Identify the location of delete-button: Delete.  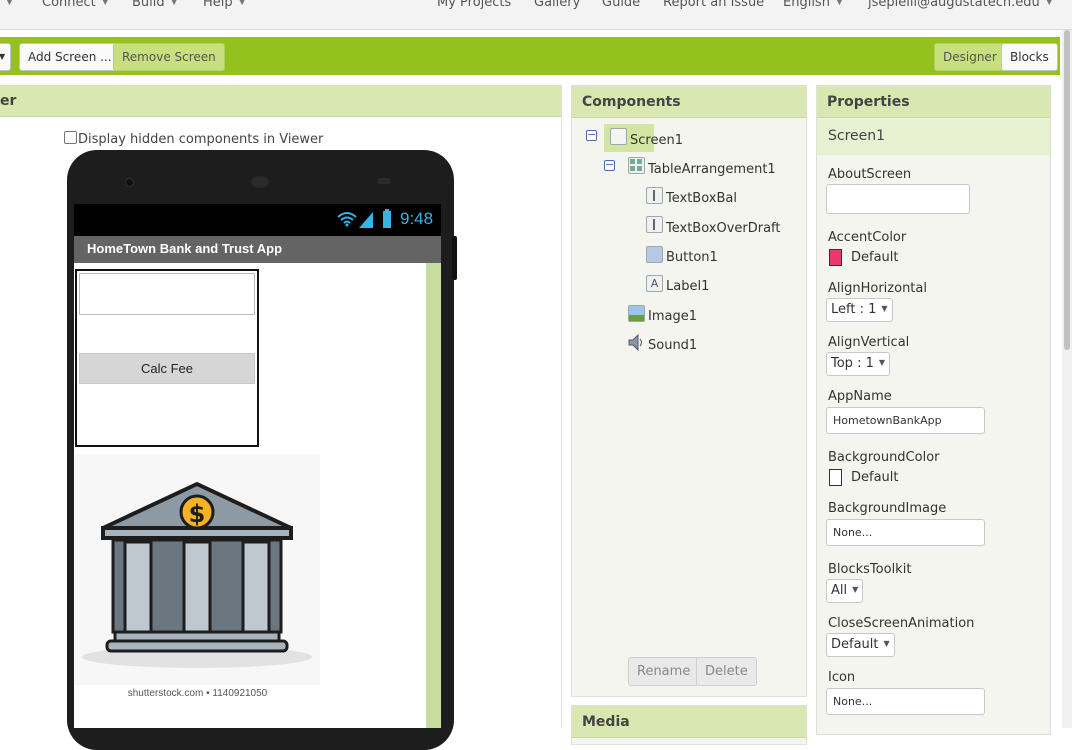
(726, 671).